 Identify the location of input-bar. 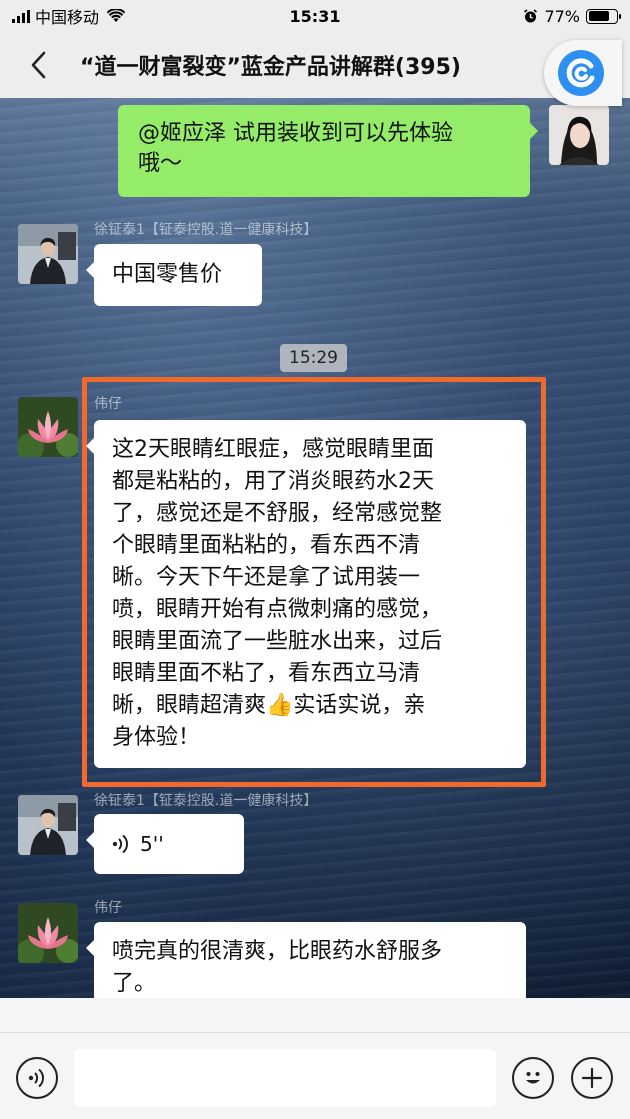
(315, 1075).